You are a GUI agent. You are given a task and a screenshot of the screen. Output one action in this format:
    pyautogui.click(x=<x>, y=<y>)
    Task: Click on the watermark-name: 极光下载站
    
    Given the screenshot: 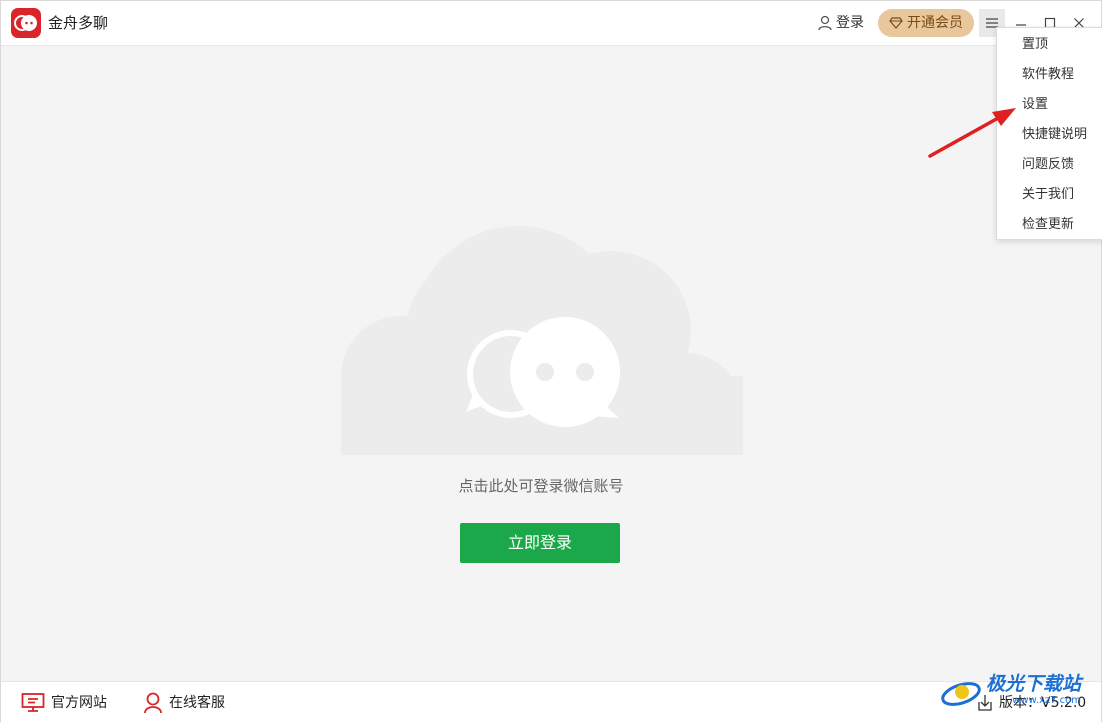 What is the action you would take?
    pyautogui.click(x=1034, y=684)
    